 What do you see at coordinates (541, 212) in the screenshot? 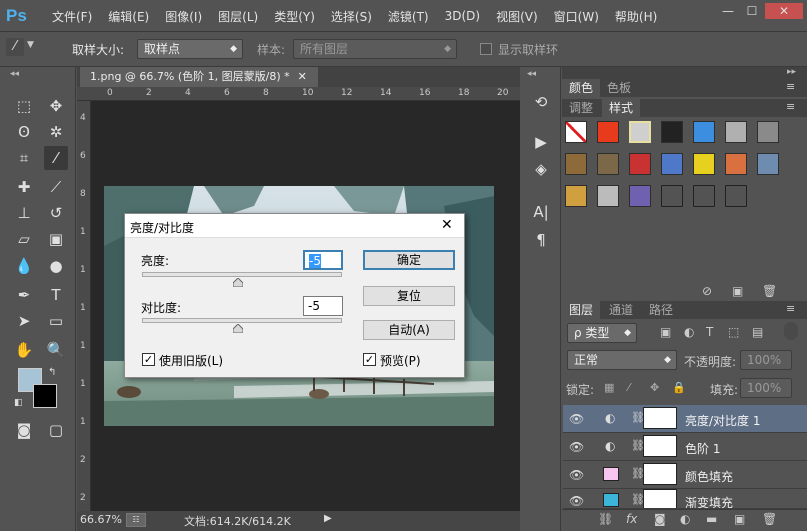
I see `character-panel-icon: A|` at bounding box center [541, 212].